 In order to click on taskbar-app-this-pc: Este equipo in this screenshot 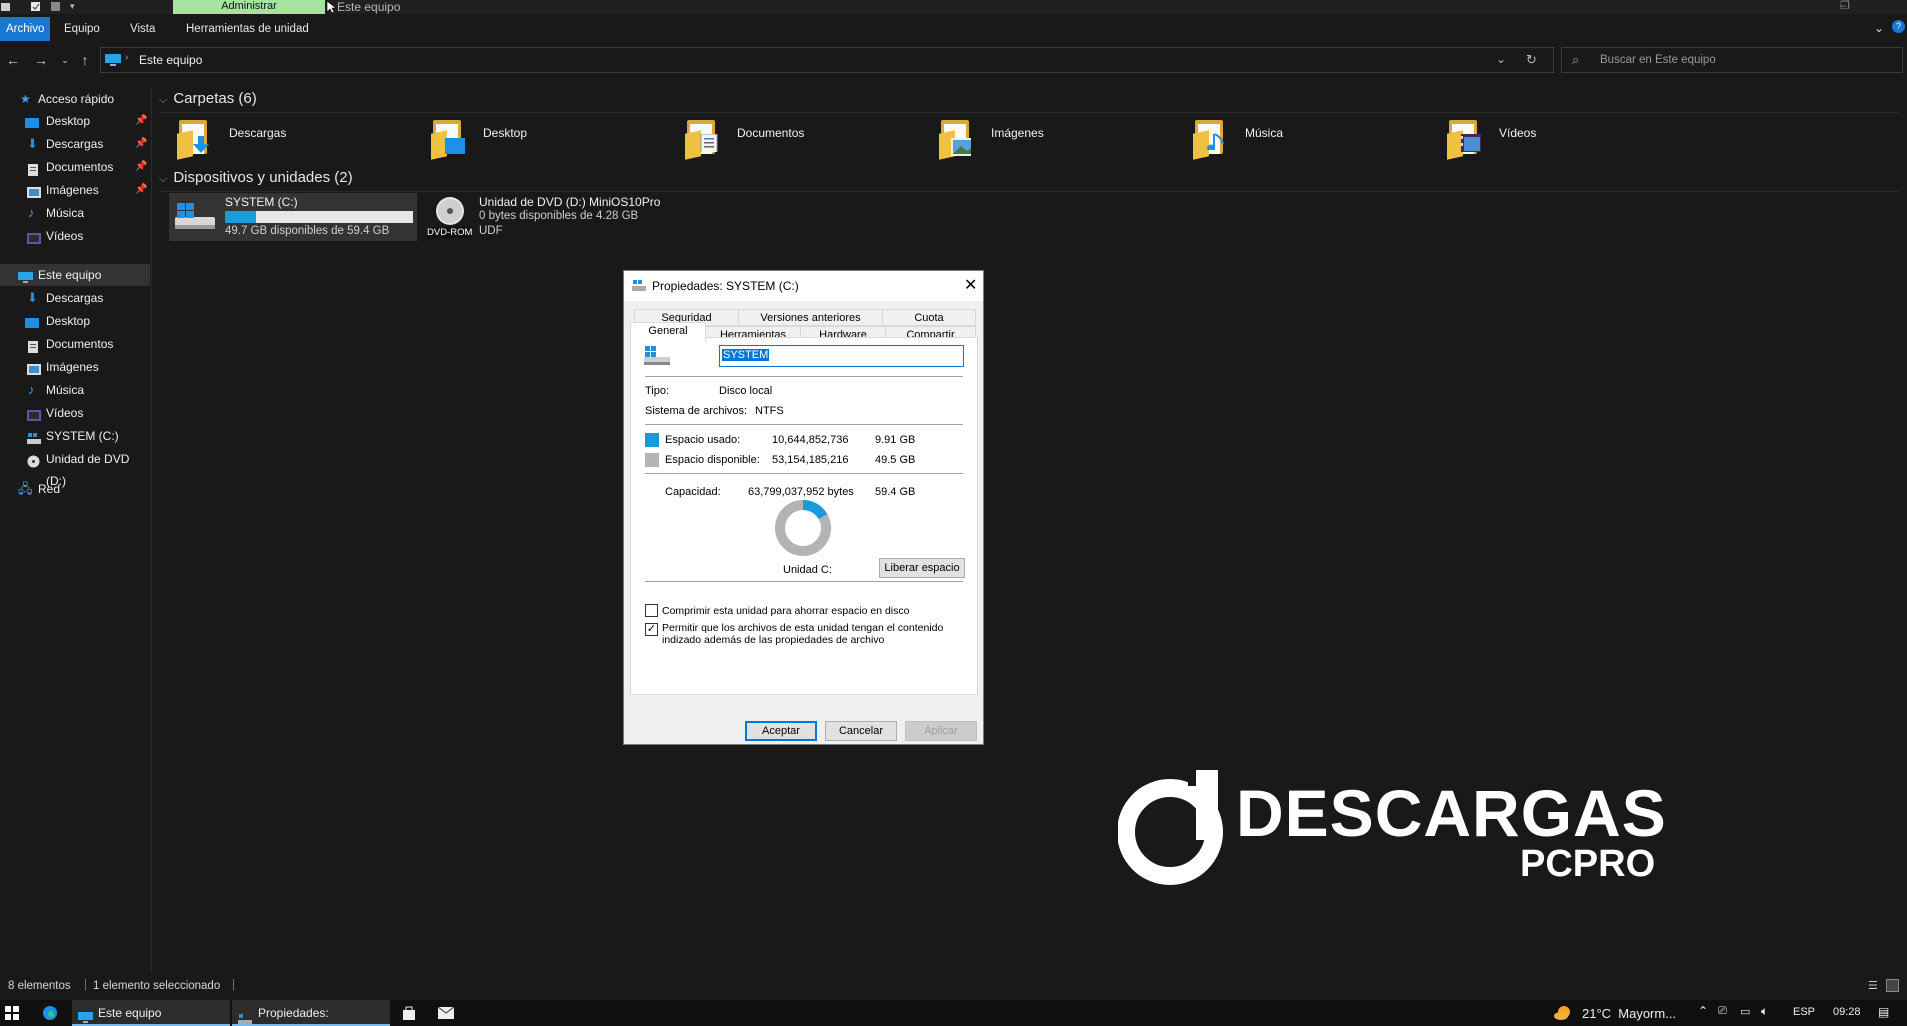, I will do `click(151, 1013)`.